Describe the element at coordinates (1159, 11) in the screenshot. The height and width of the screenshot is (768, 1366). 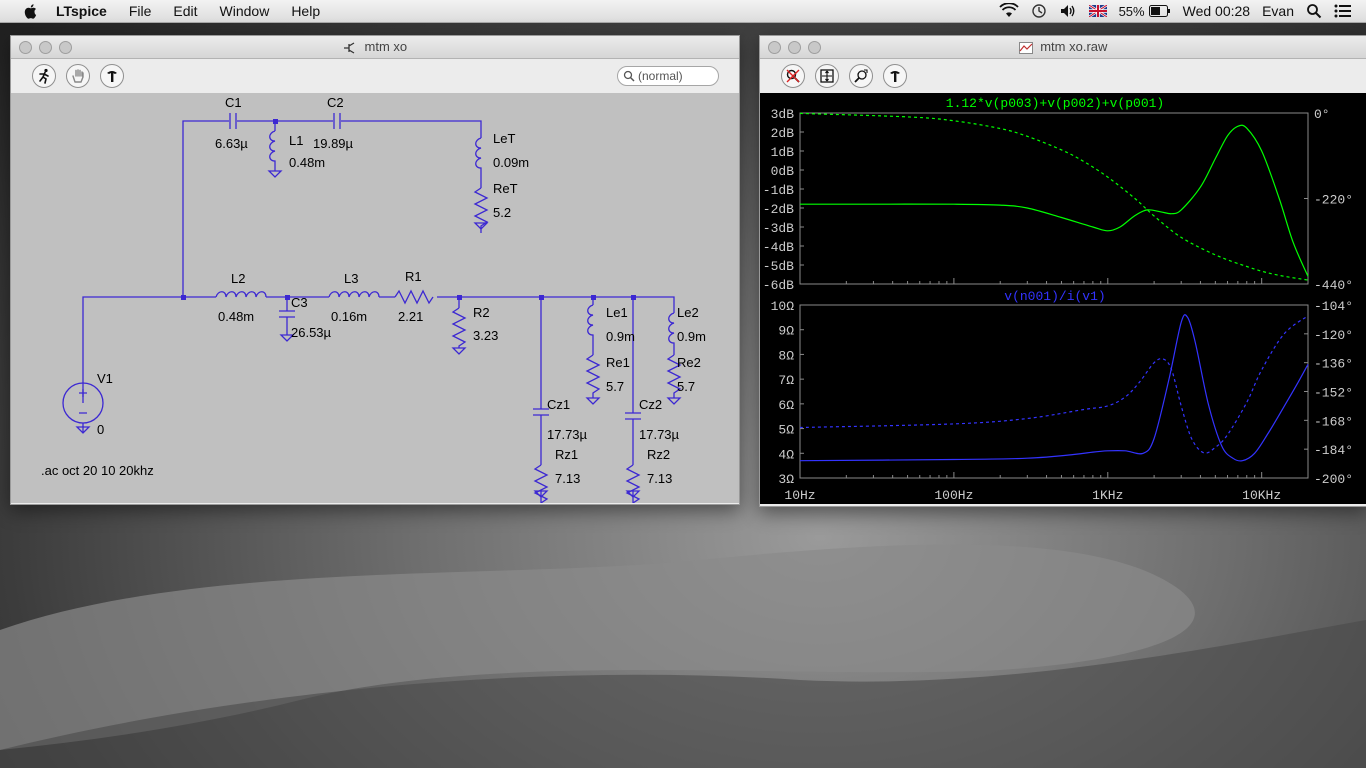
I see `battery-icon` at that location.